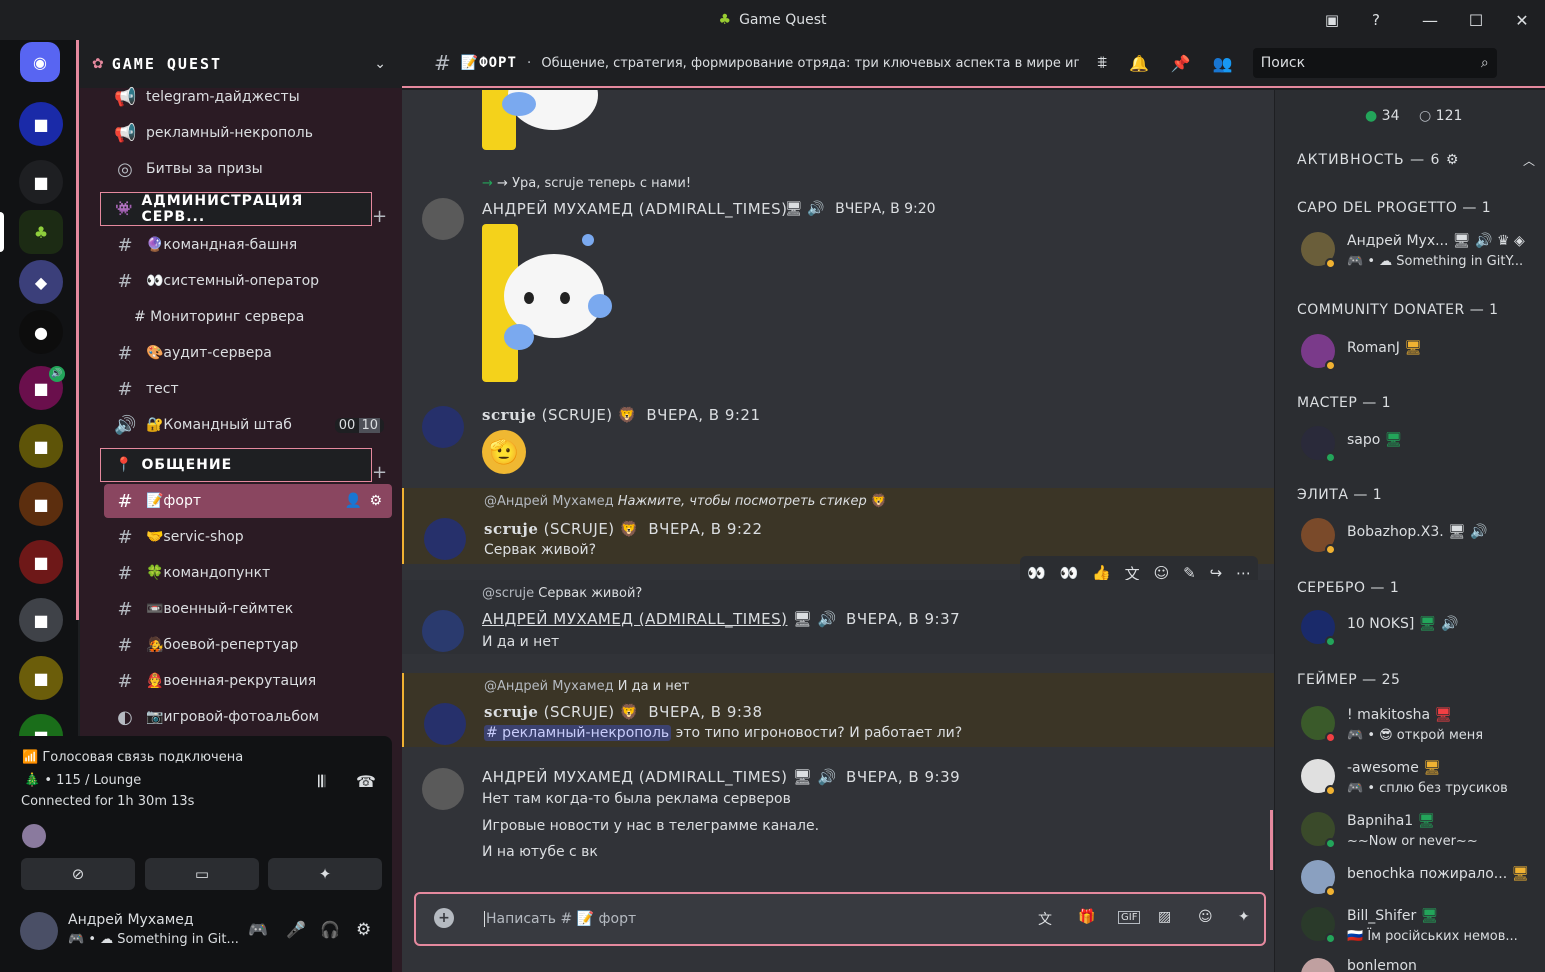 The height and width of the screenshot is (972, 1545). I want to click on hash-icon: #, so click(125, 645).